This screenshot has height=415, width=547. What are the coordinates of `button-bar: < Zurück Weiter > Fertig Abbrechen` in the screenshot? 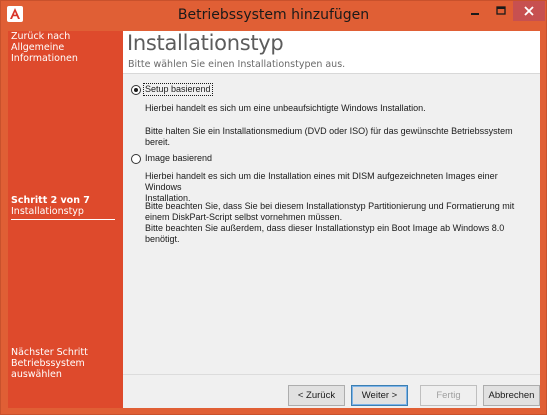 It's located at (331, 391).